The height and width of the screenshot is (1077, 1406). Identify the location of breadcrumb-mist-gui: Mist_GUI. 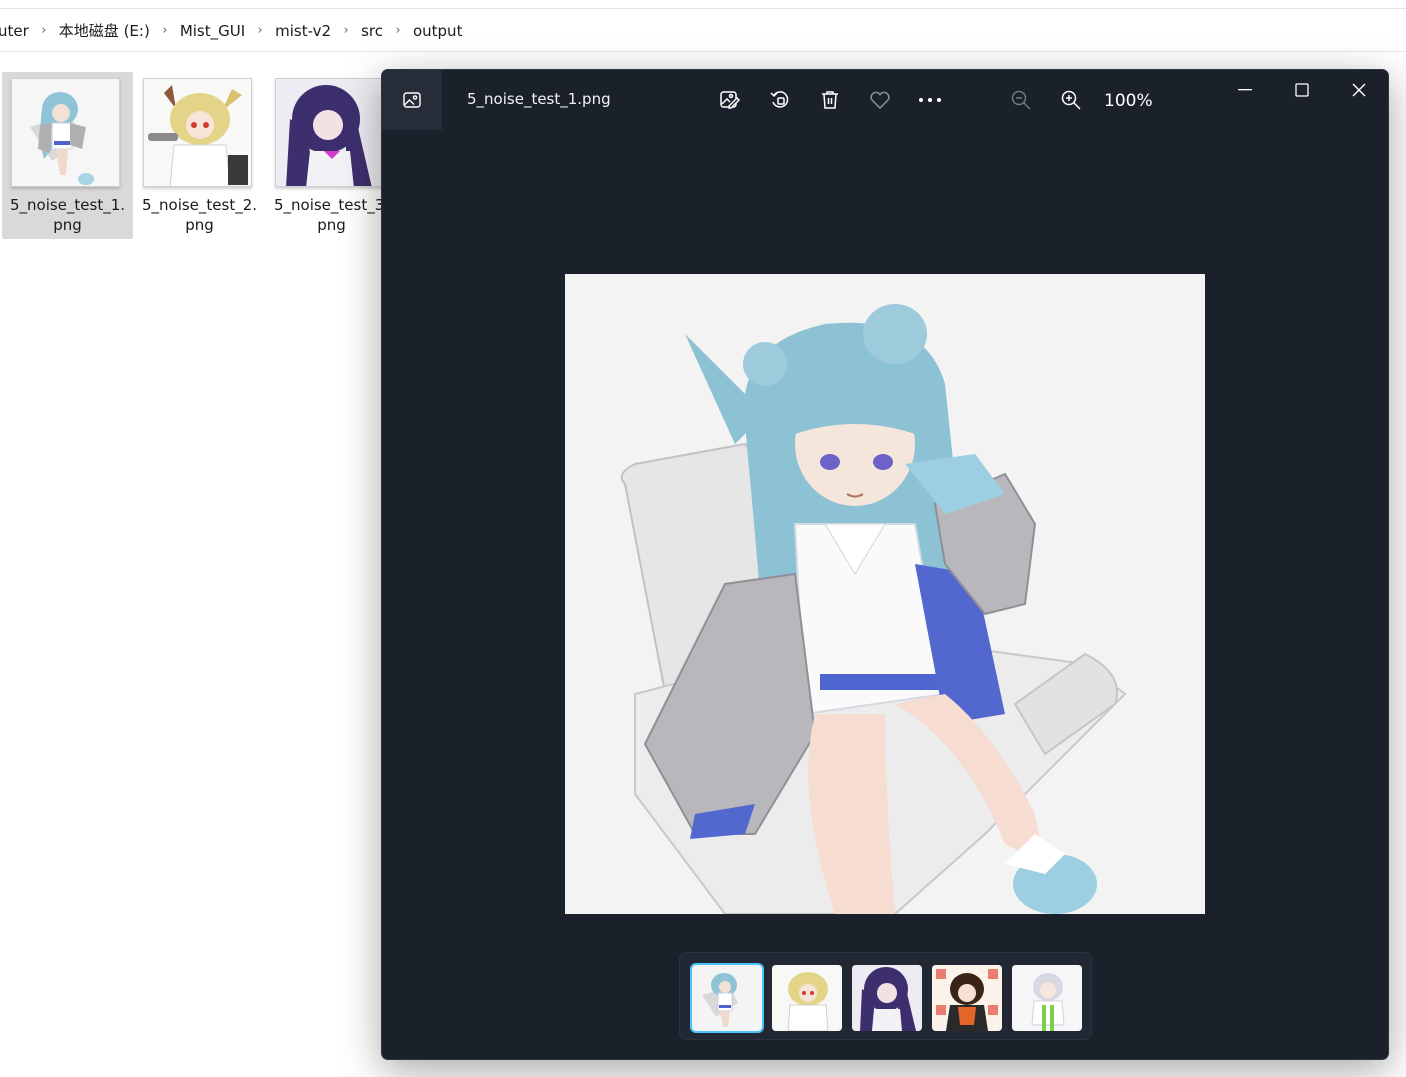
(212, 31).